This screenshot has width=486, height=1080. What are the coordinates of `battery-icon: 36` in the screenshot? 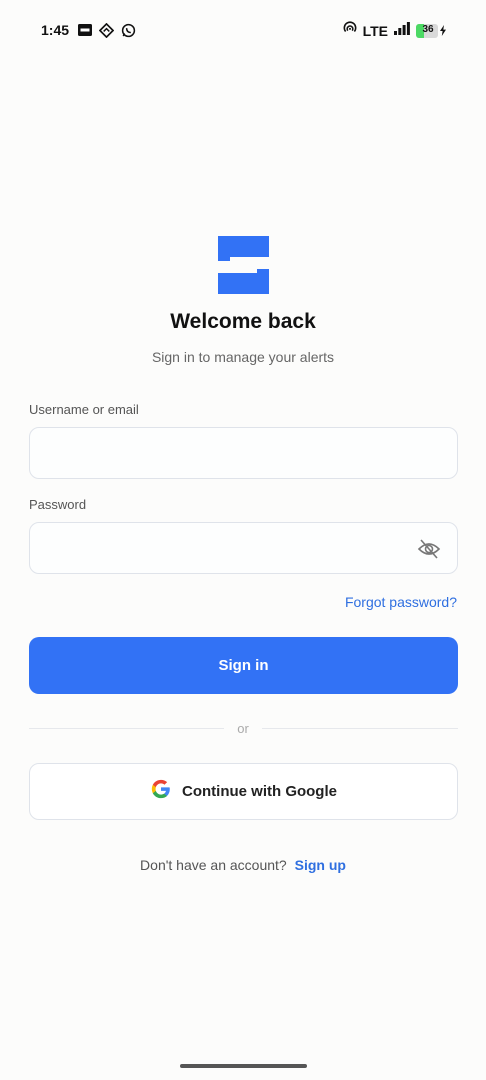 It's located at (431, 31).